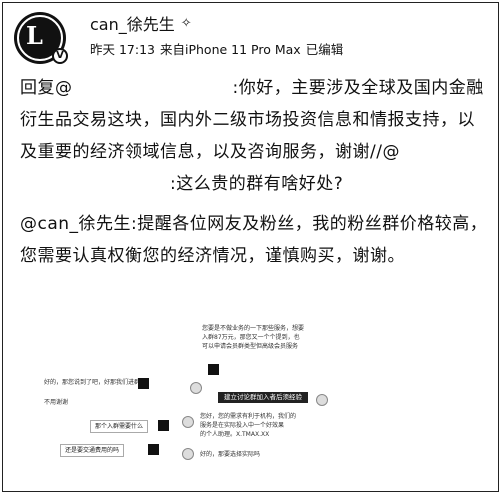  I want to click on chat-right-small-2: 服务是在实际投入中一个好效果, so click(242, 425).